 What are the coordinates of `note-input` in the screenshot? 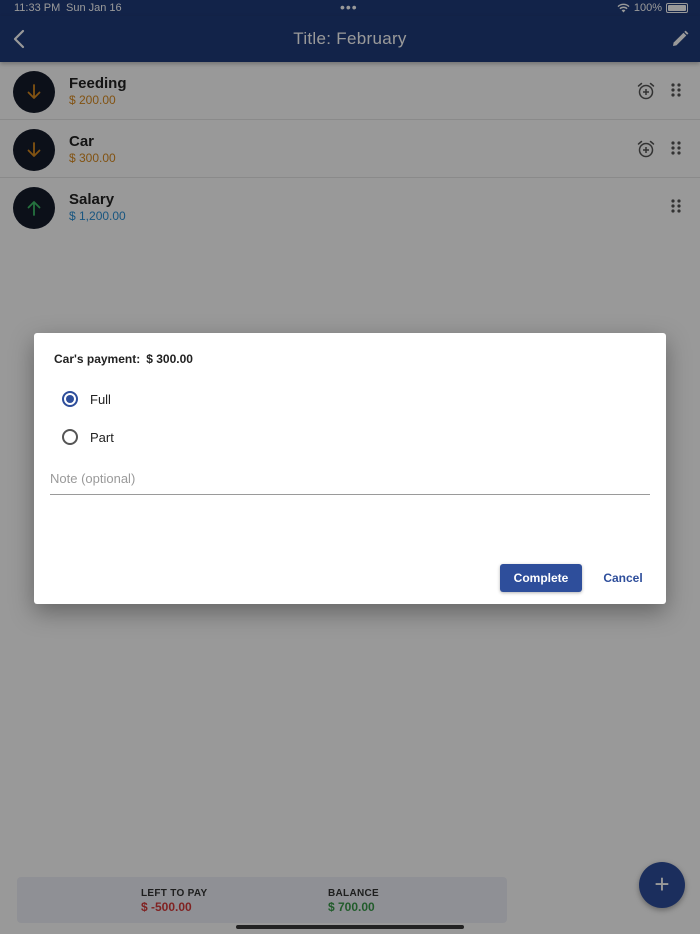 It's located at (350, 479).